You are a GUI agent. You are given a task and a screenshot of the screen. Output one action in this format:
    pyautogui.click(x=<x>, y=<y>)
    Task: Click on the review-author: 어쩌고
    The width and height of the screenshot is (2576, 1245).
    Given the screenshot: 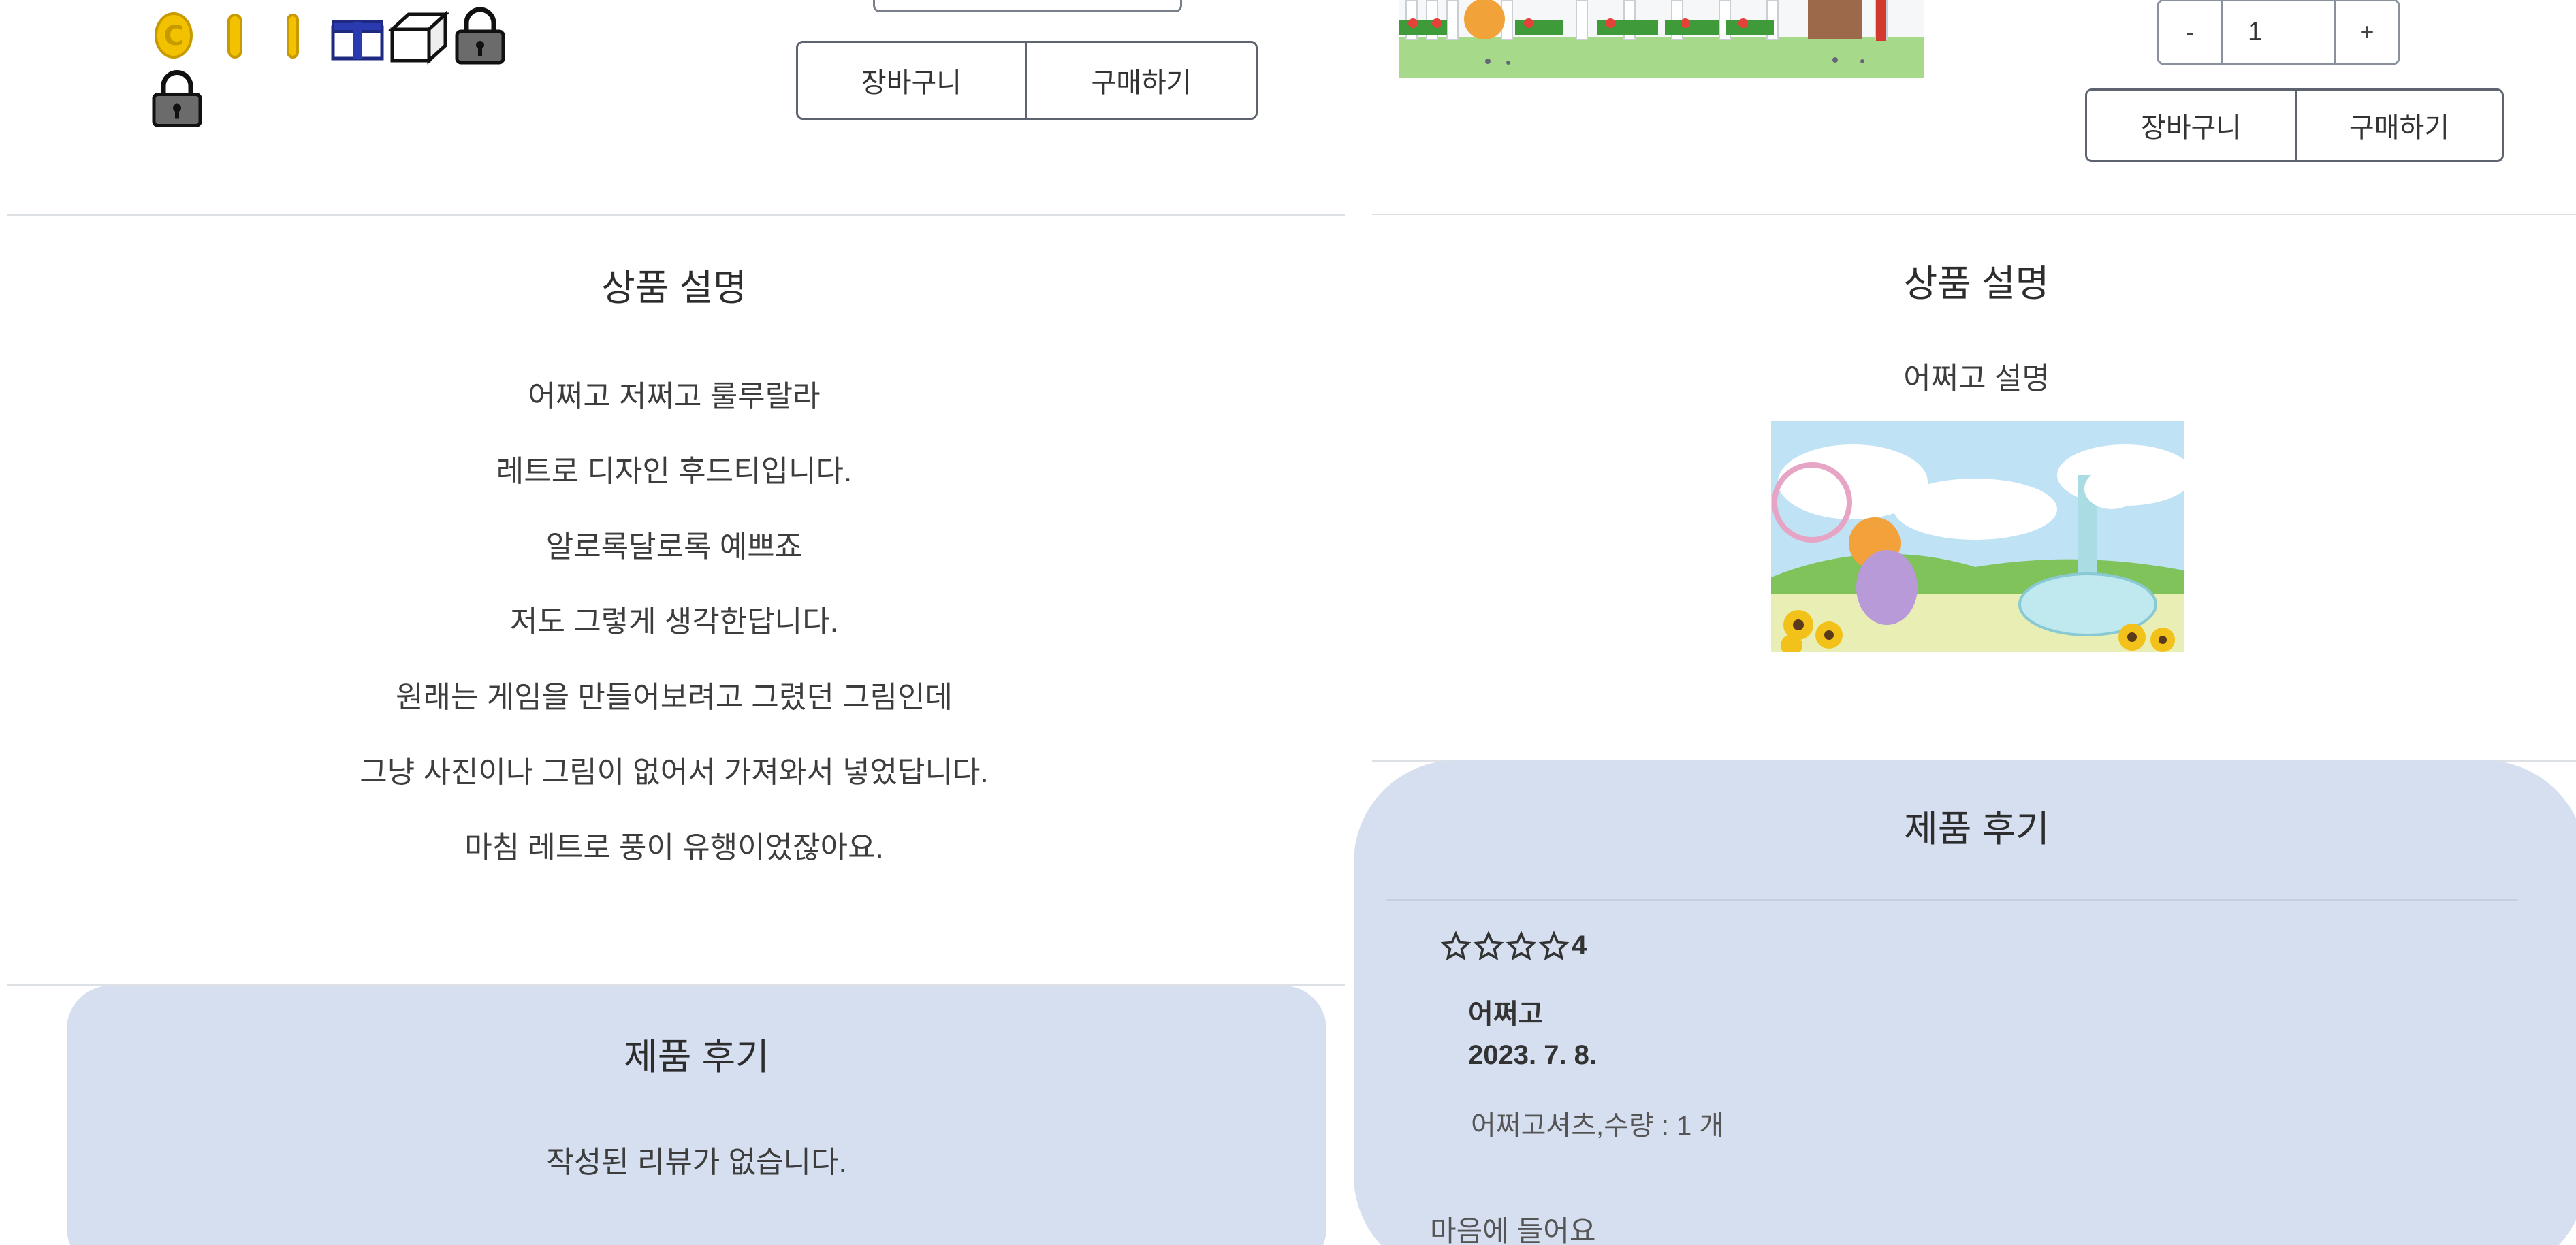 What is the action you would take?
    pyautogui.click(x=1506, y=1014)
    